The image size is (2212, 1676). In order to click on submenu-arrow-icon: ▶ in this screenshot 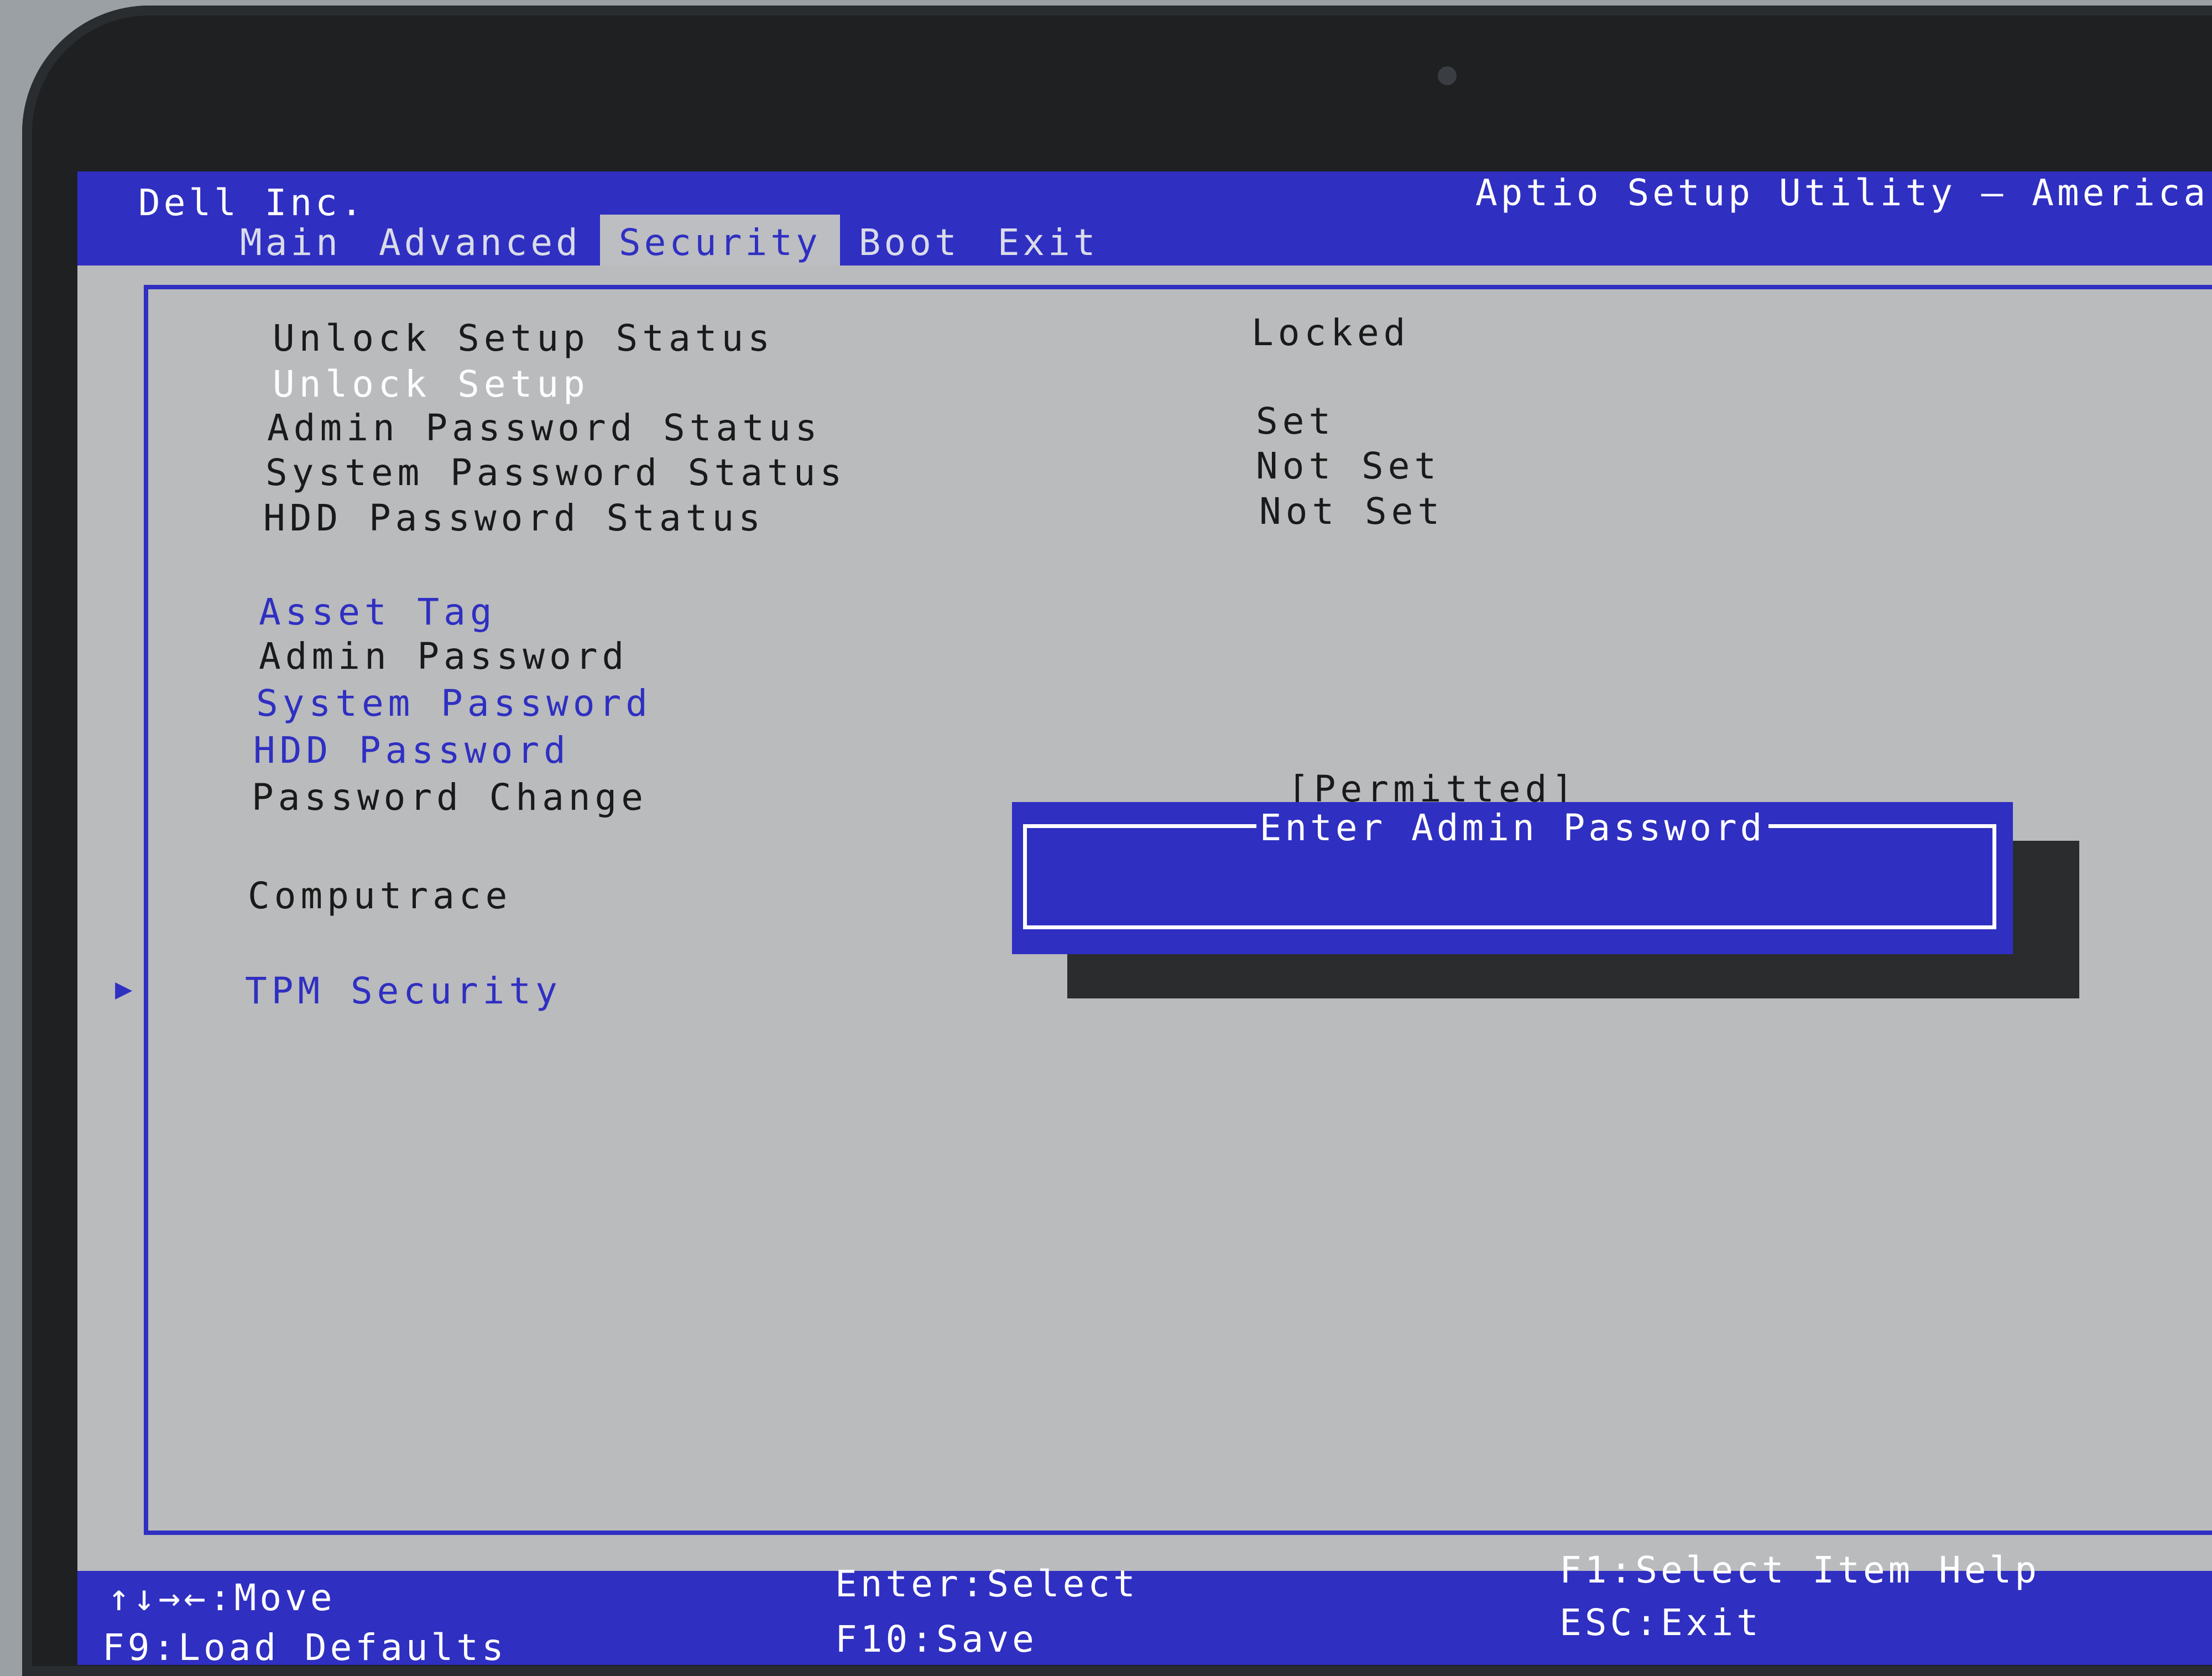, I will do `click(124, 989)`.